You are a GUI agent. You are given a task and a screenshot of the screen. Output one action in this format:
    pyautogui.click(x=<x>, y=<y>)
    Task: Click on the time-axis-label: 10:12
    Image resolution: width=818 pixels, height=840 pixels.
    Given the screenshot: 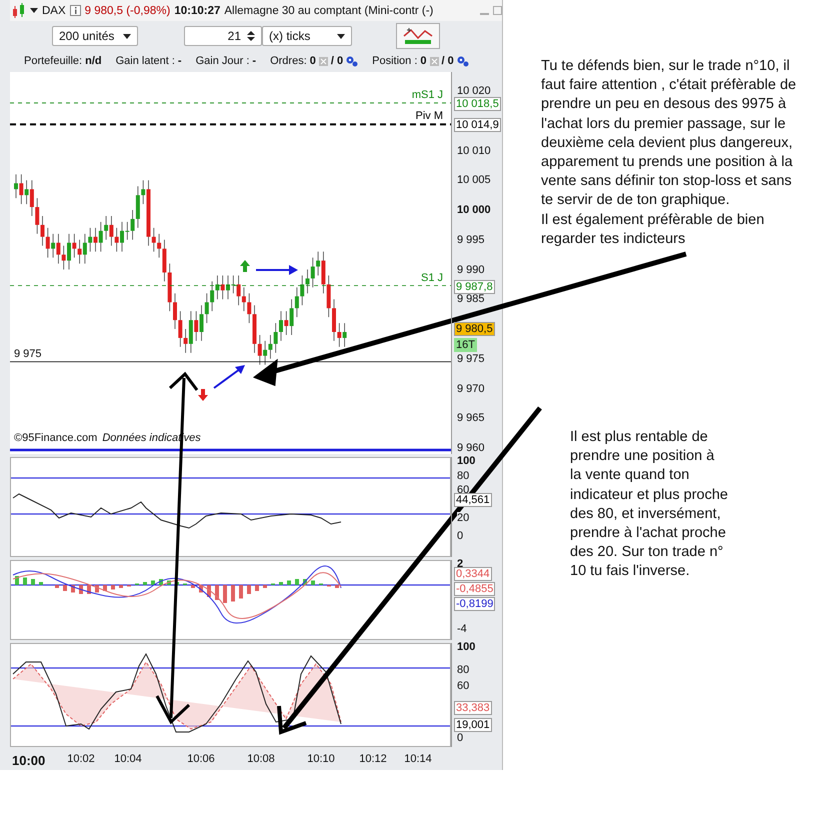 What is the action you would take?
    pyautogui.click(x=373, y=759)
    